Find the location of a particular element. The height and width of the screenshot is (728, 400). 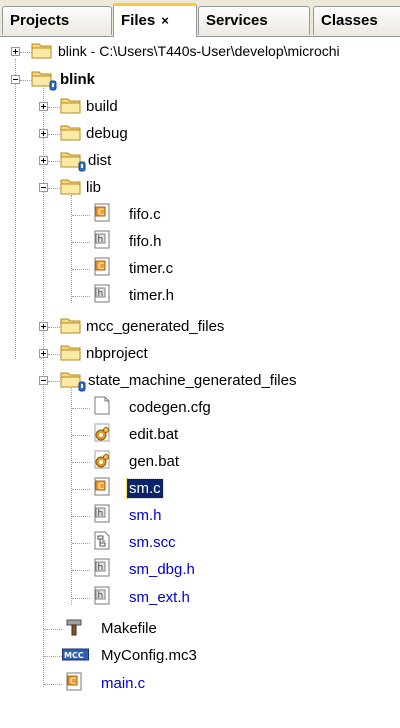

tab-classes: Classes is located at coordinates (356, 20).